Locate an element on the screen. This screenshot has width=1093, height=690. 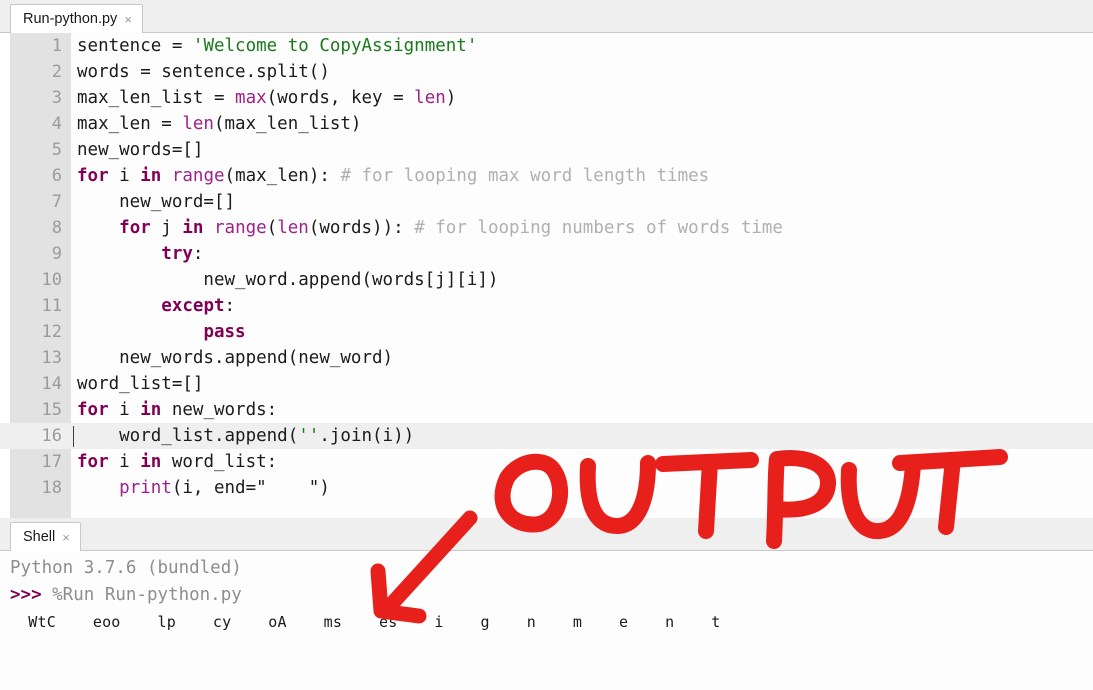
code-line: 17 for i in word_list: is located at coordinates (546, 462).